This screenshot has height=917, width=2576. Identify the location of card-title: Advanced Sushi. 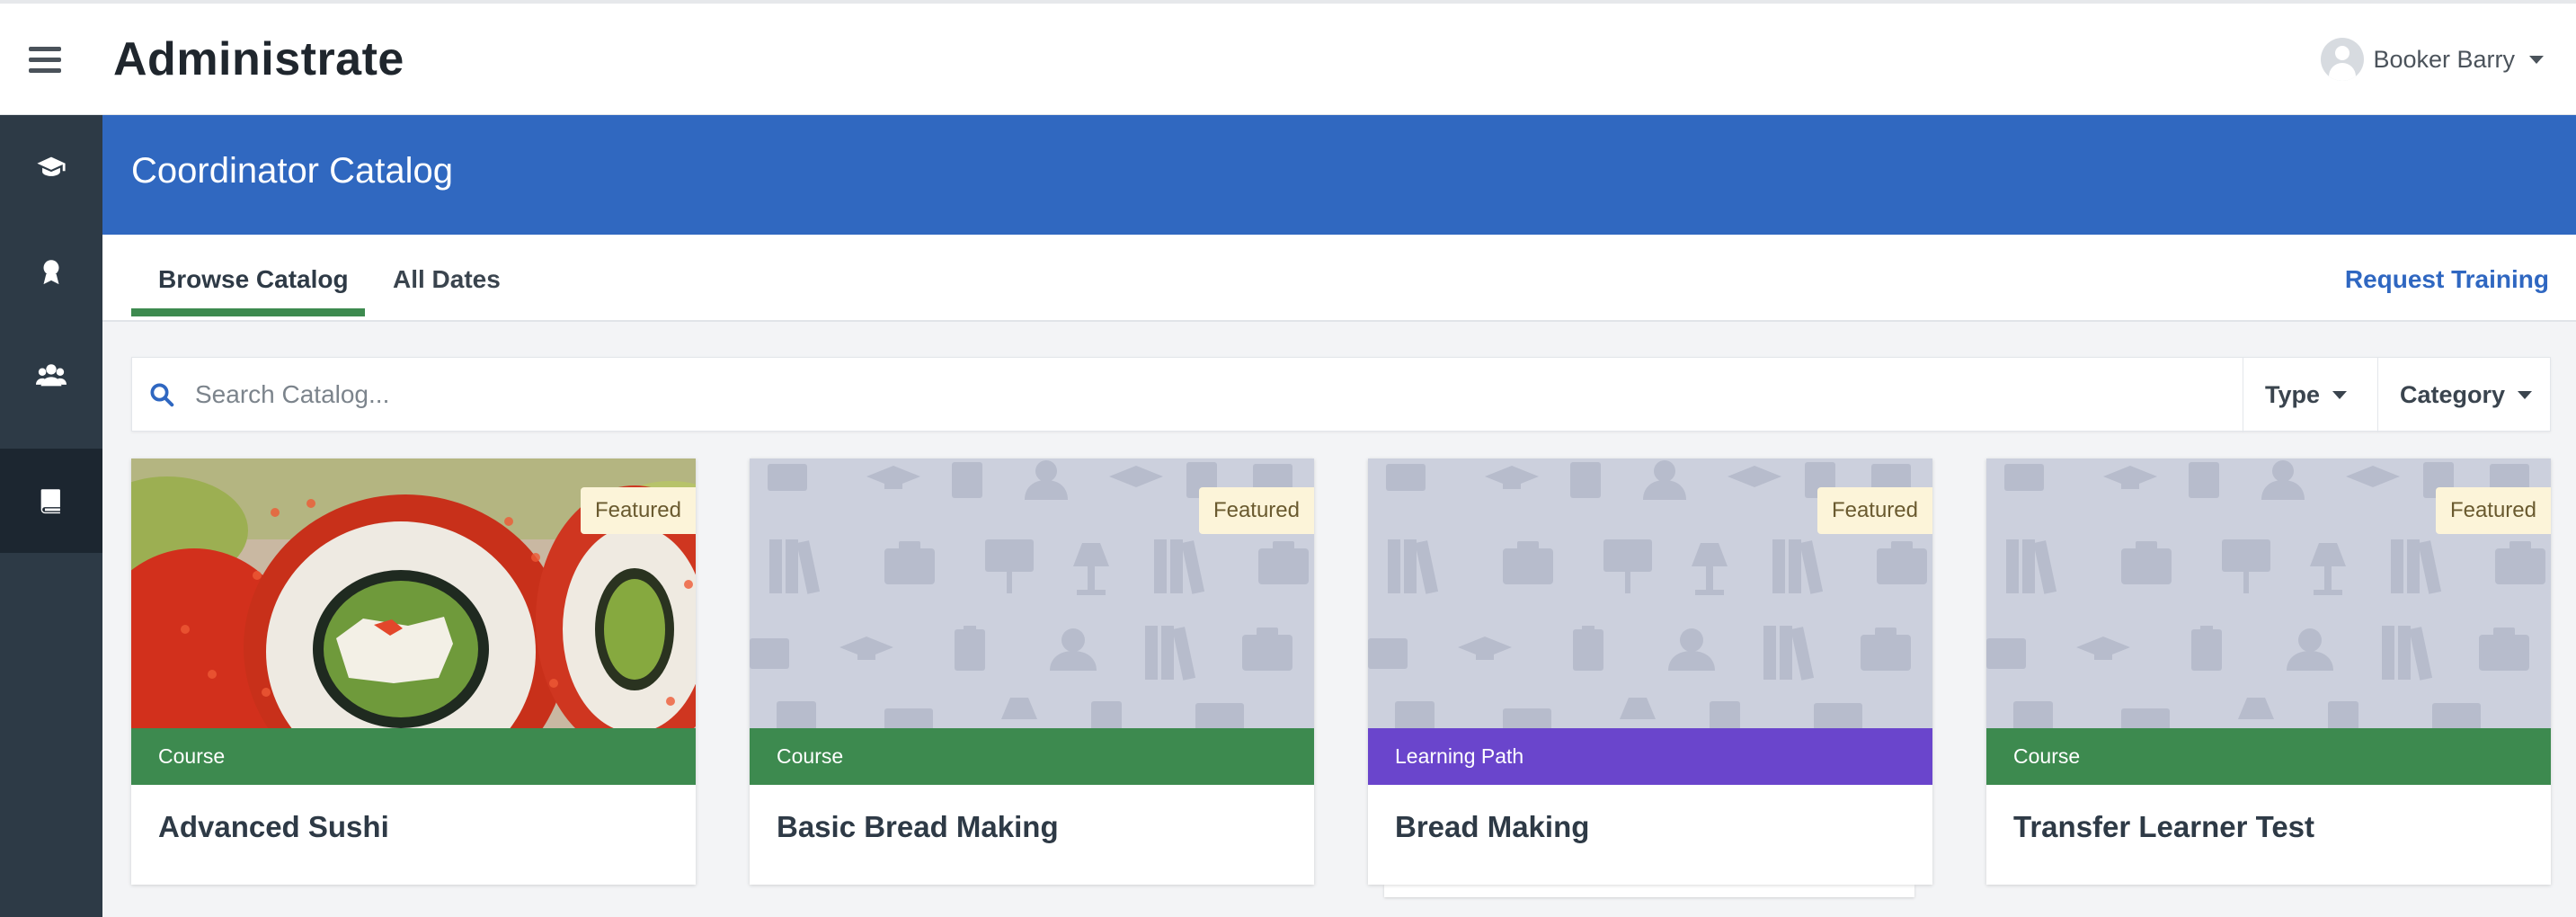
(273, 827).